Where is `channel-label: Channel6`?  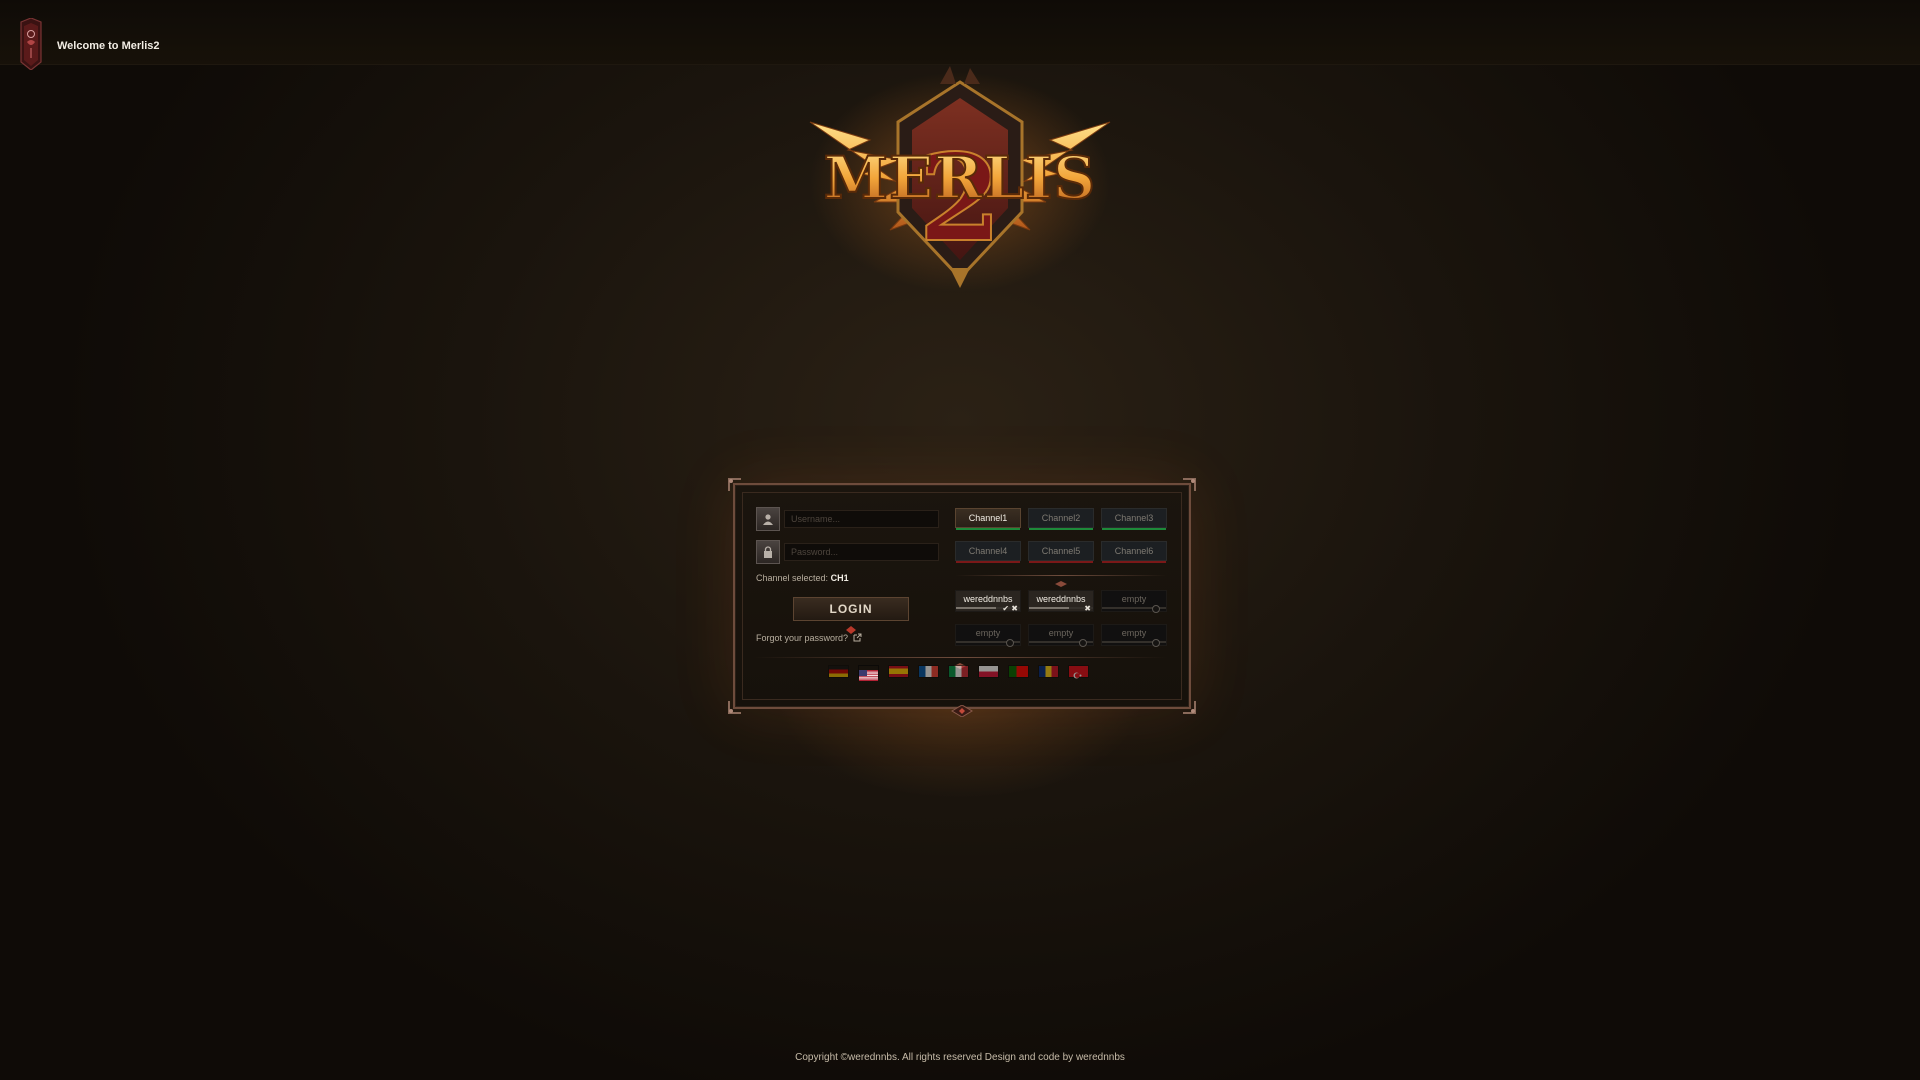 channel-label: Channel6 is located at coordinates (1134, 551).